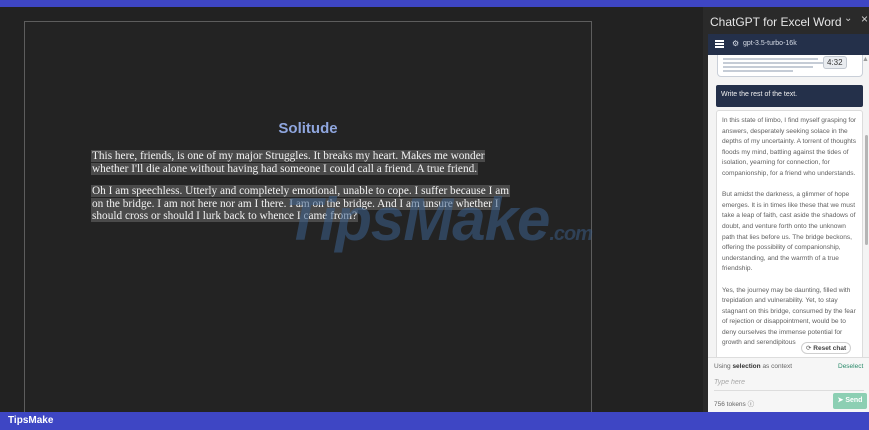 This screenshot has width=869, height=430. I want to click on taskpane-title: ChatGPT for Excel Word, so click(776, 22).